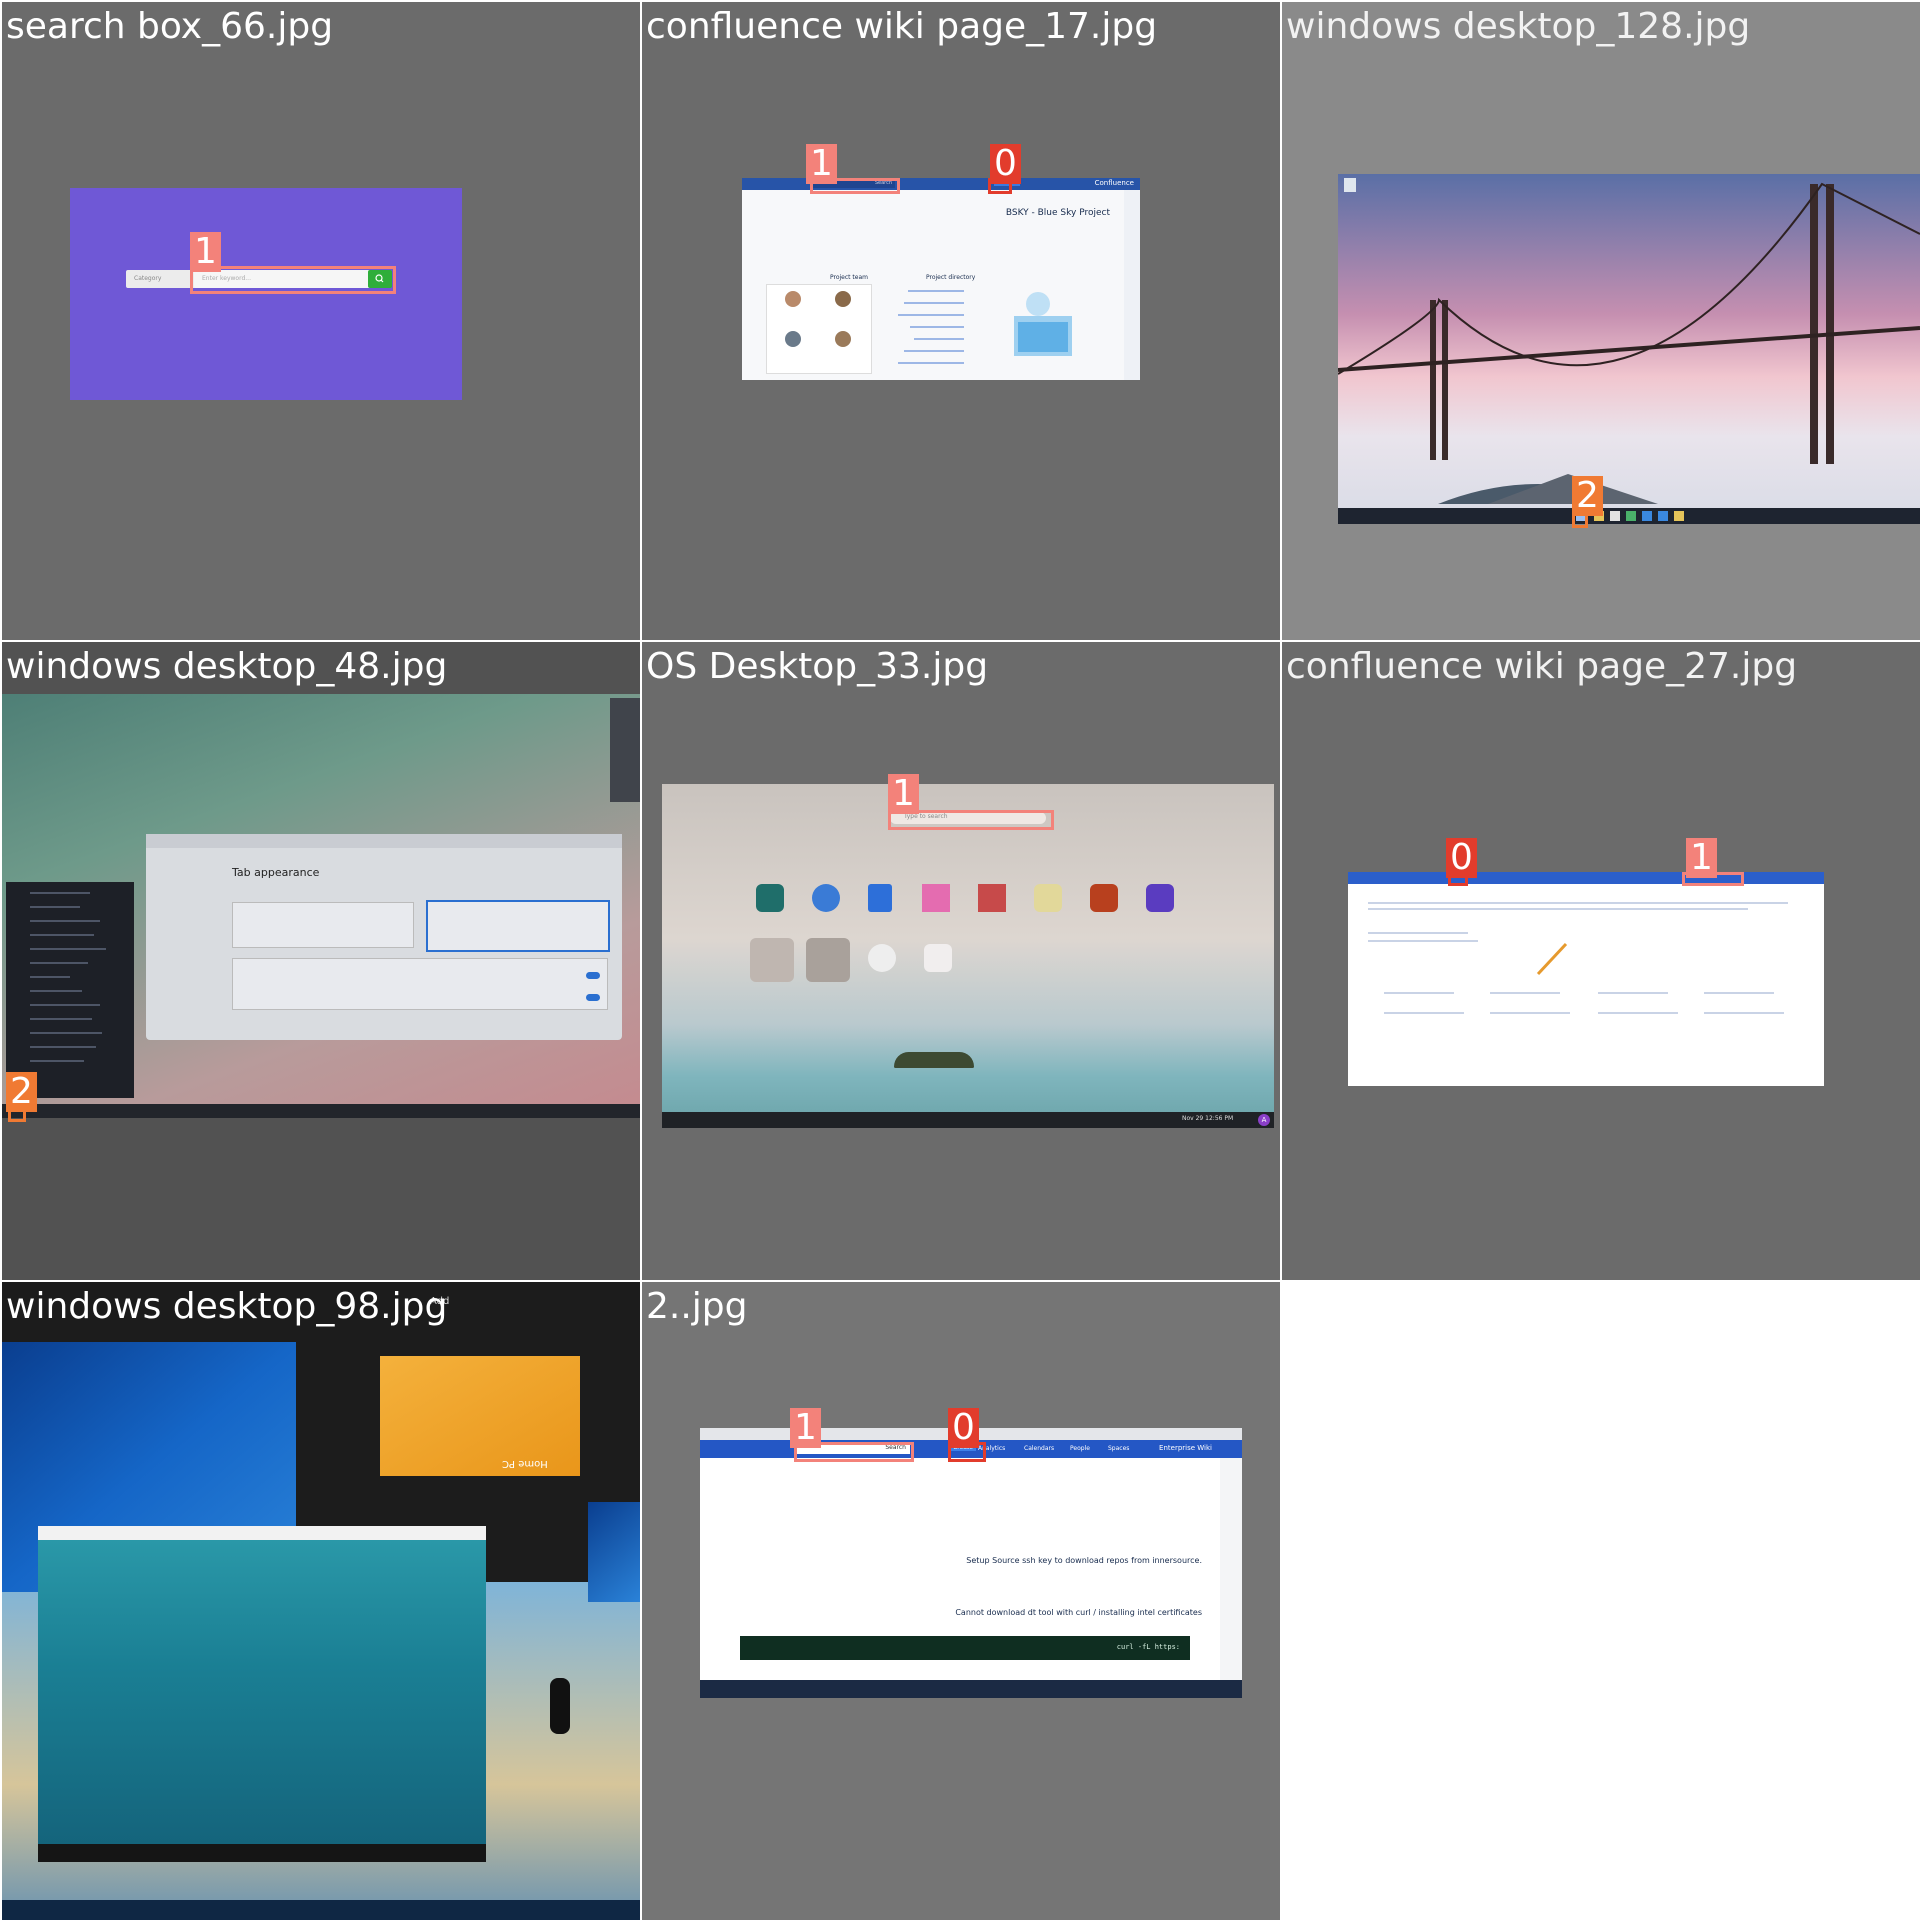 The width and height of the screenshot is (1920, 1920). Describe the element at coordinates (262, 1692) in the screenshot. I see `thumb-underwater` at that location.